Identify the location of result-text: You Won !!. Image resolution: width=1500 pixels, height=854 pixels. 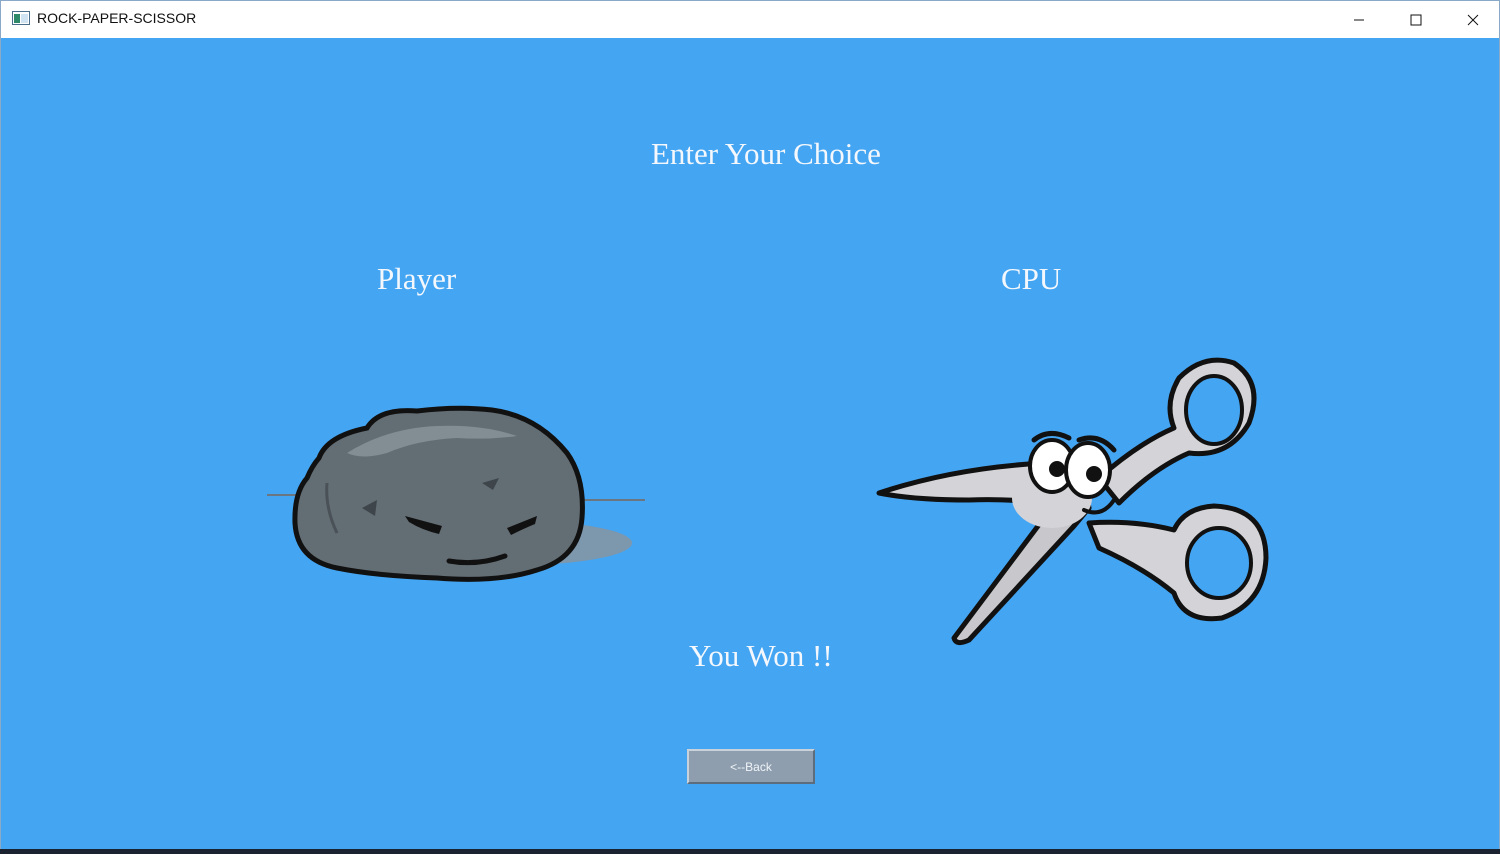
(761, 655).